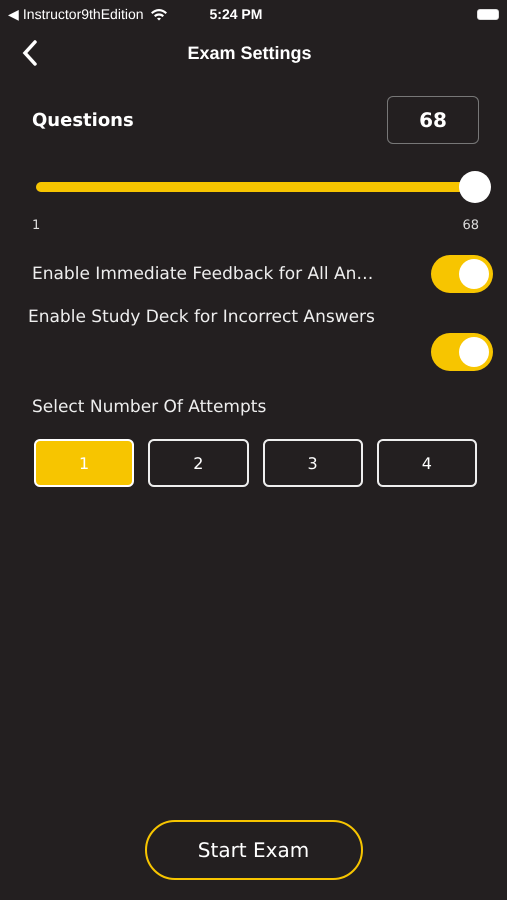 Image resolution: width=507 pixels, height=900 pixels. I want to click on slider-thumb, so click(475, 187).